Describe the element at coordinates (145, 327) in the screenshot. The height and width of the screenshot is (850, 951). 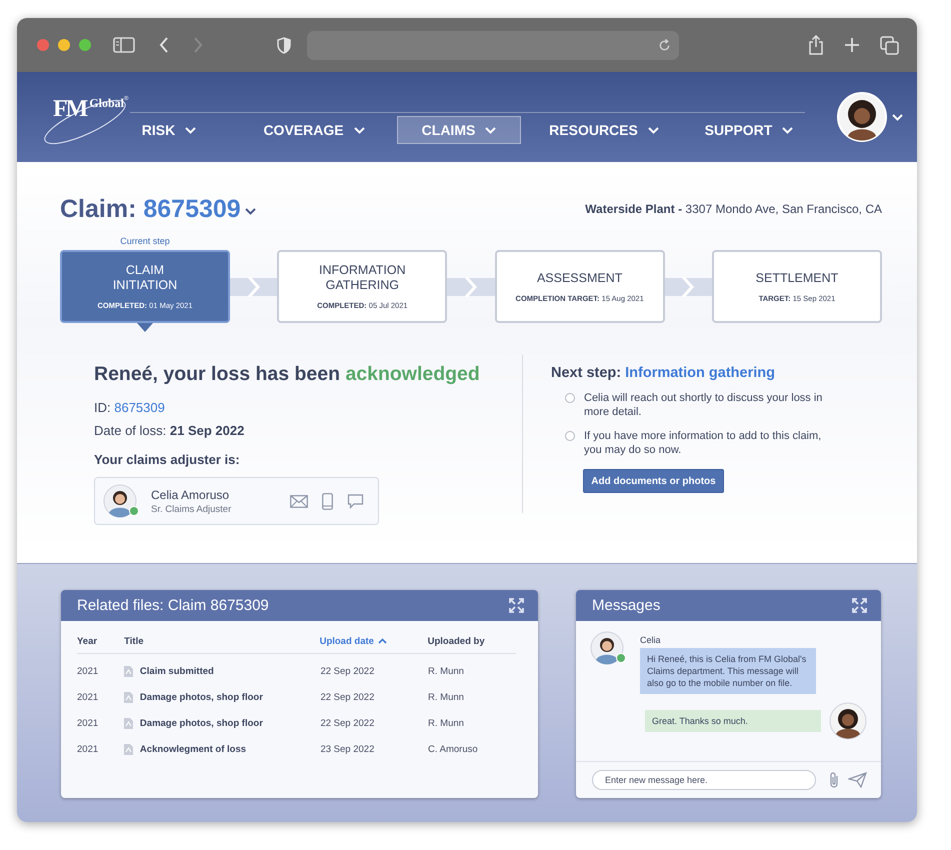
I see `current-step-pointer` at that location.